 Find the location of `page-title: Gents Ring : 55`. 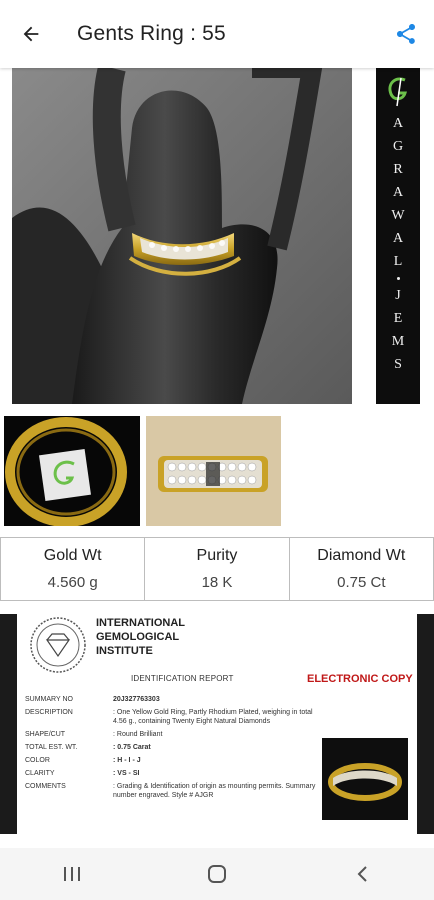

page-title: Gents Ring : 55 is located at coordinates (151, 33).